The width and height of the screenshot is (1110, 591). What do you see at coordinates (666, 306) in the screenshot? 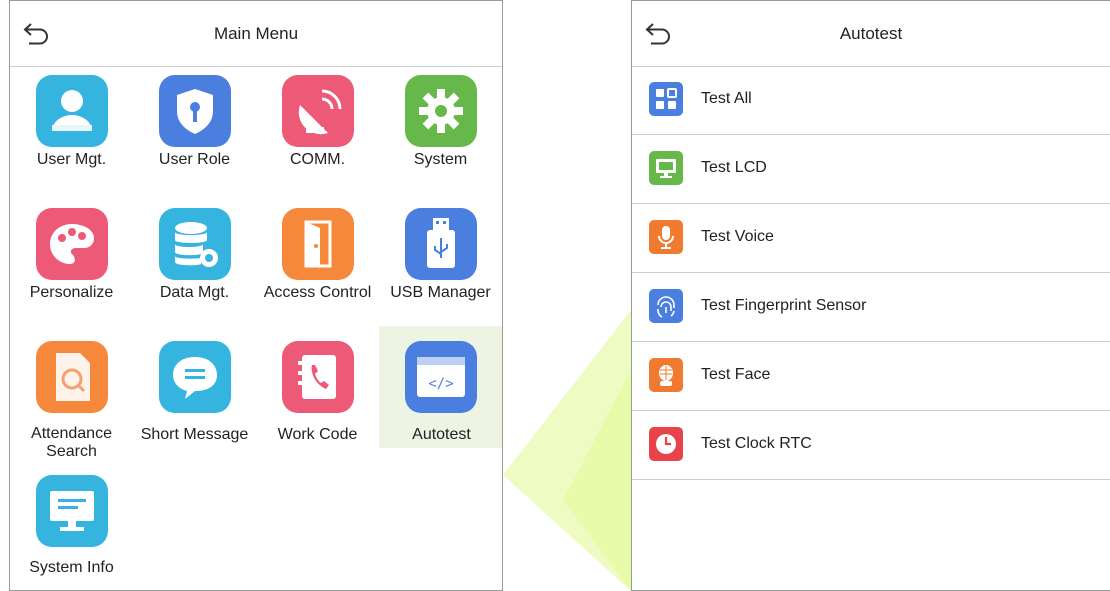
I see `fingerprint-icon` at bounding box center [666, 306].